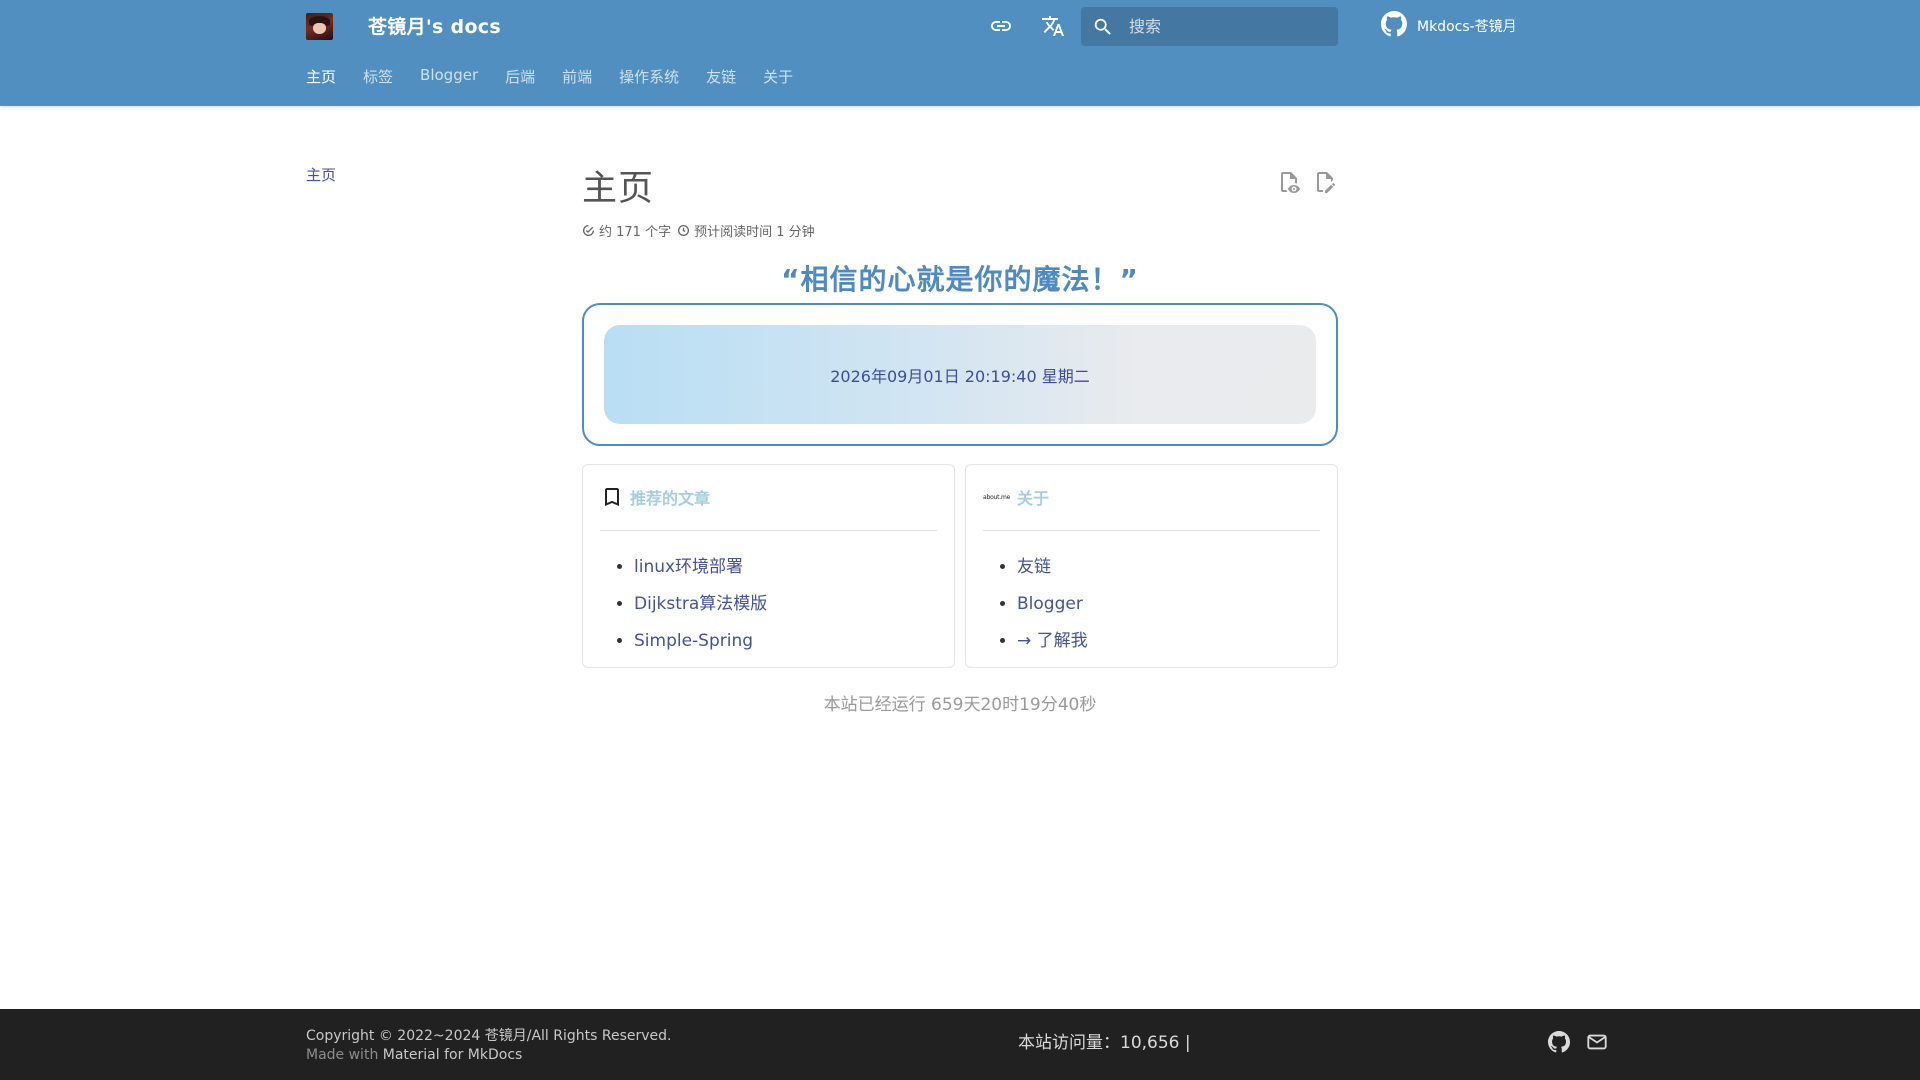 The image size is (1920, 1080). I want to click on recommended-card-title: 推荐的文章, so click(670, 498).